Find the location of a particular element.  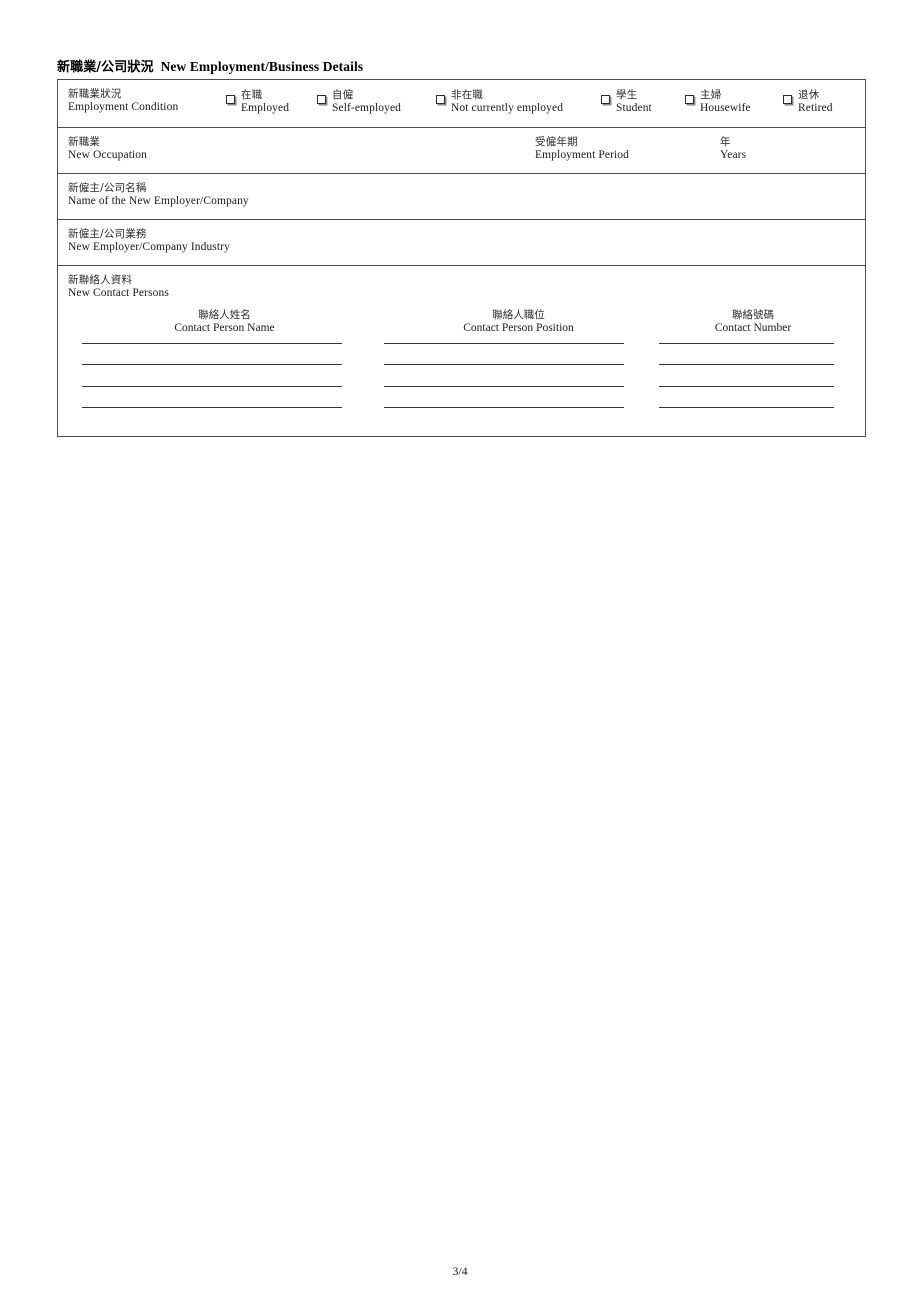

label-new-occupation-en: New Occupation is located at coordinates (107, 154).